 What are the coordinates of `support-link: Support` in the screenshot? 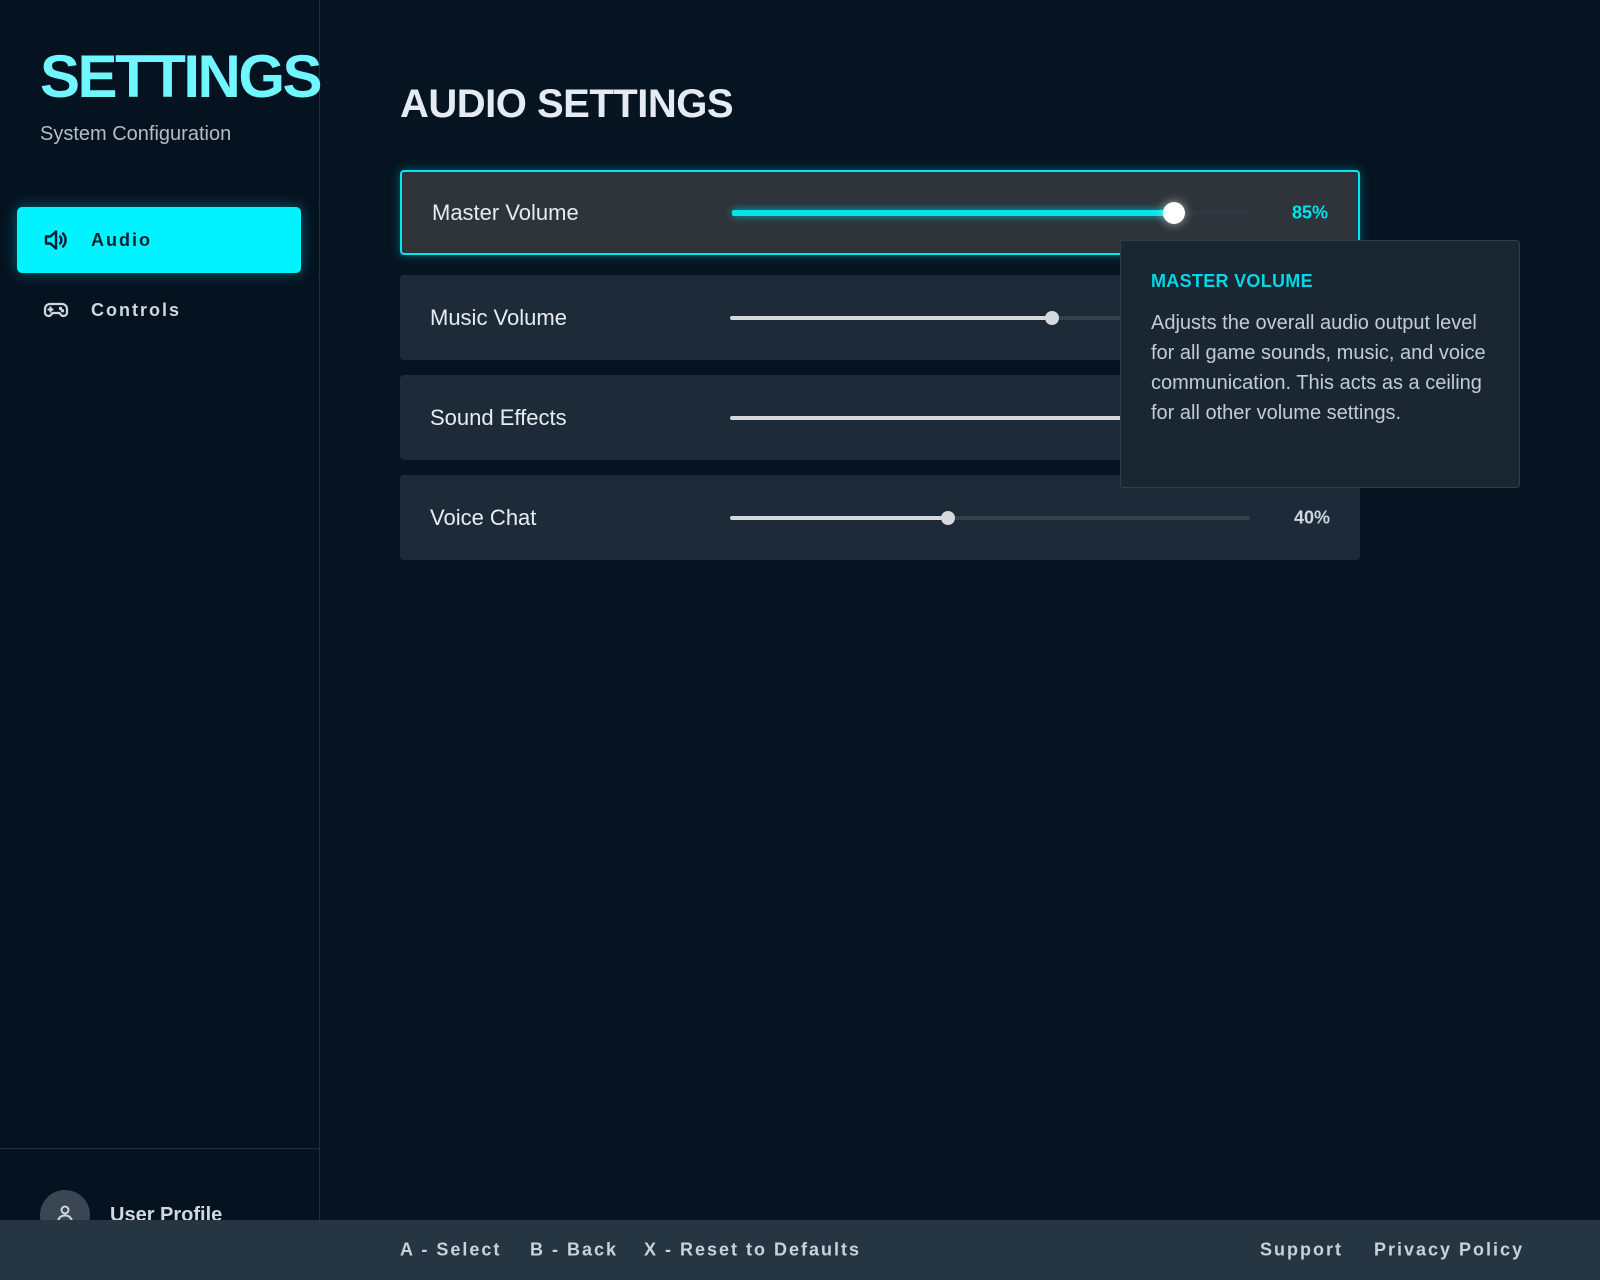 It's located at (1301, 1250).